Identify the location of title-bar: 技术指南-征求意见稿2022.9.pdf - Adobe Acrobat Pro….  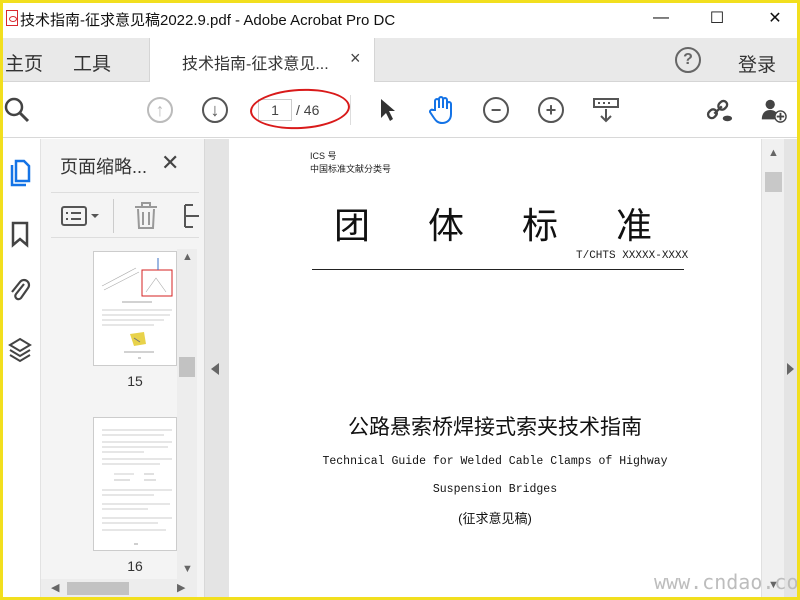
(400, 19).